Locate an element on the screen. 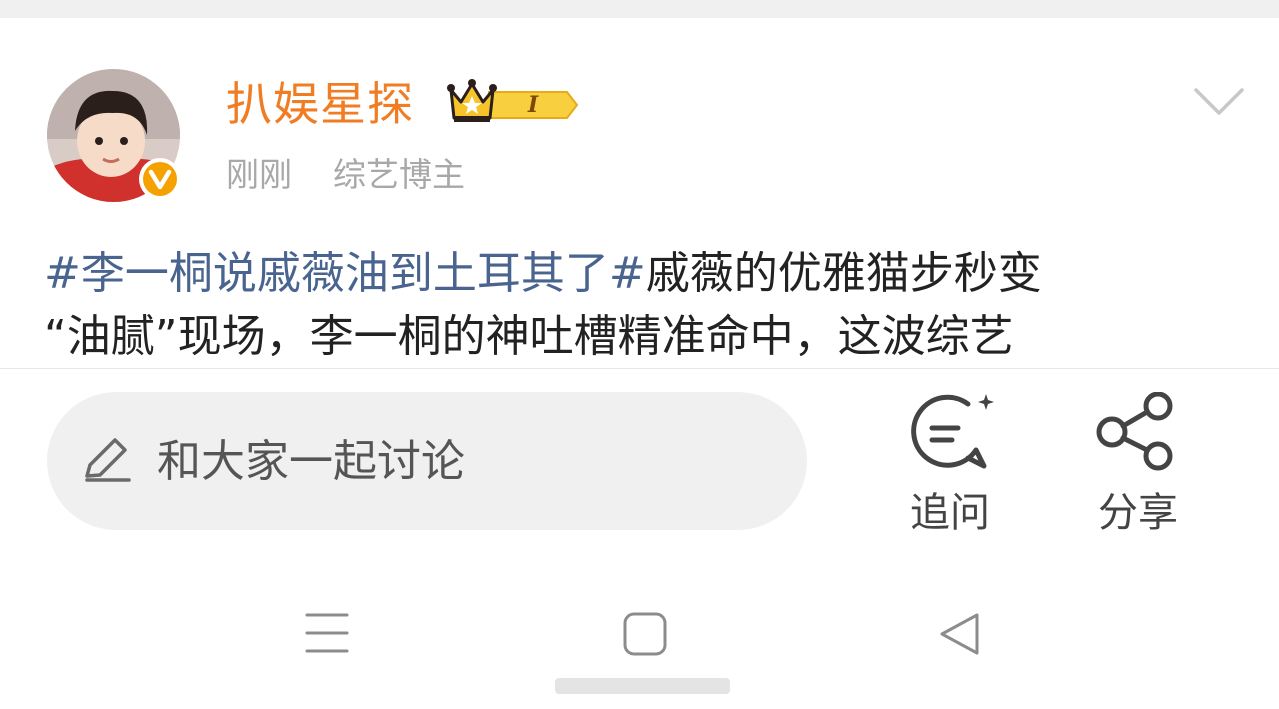 Image resolution: width=1279 pixels, height=709 pixels. share-icon is located at coordinates (1134, 431).